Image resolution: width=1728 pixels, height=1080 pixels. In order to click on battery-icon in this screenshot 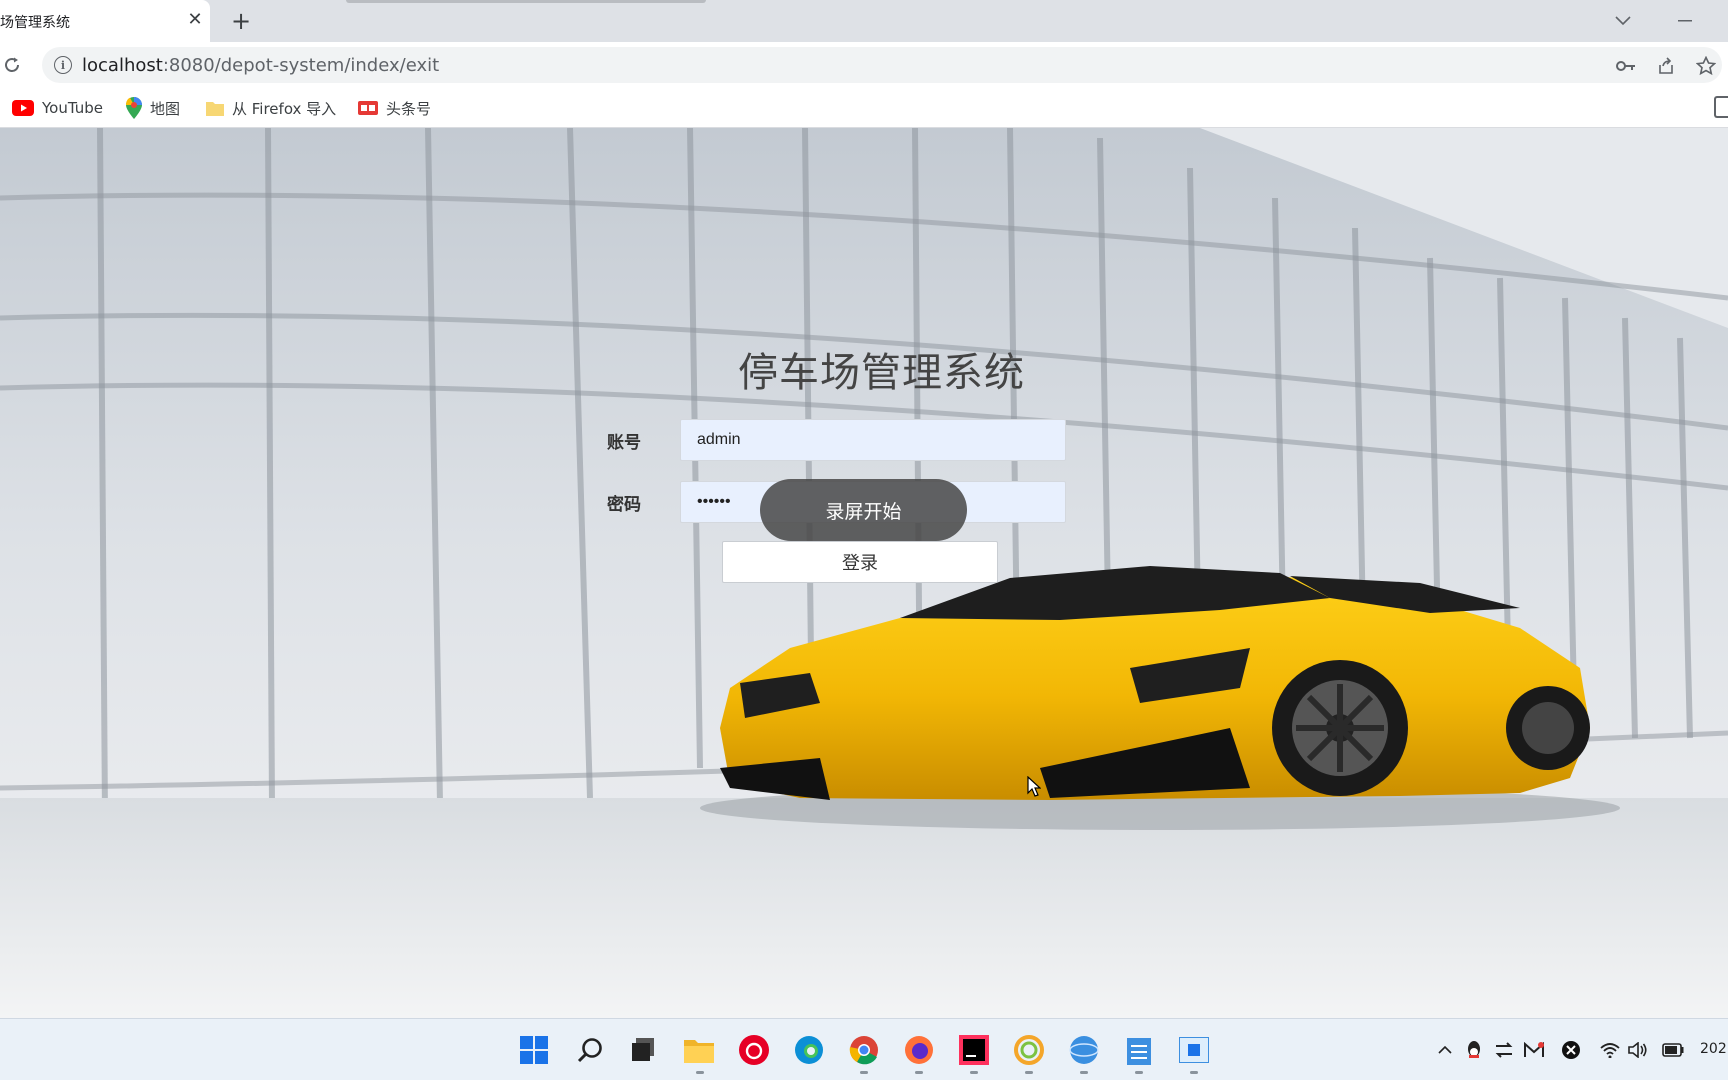, I will do `click(1673, 1050)`.